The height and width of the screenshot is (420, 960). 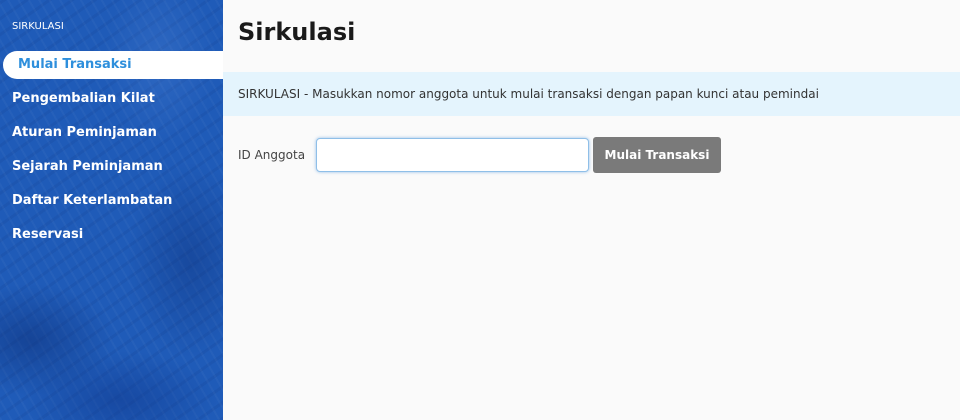 What do you see at coordinates (113, 65) in the screenshot?
I see `sidebar-item-mulai-transaksi: Mulai Transaksi` at bounding box center [113, 65].